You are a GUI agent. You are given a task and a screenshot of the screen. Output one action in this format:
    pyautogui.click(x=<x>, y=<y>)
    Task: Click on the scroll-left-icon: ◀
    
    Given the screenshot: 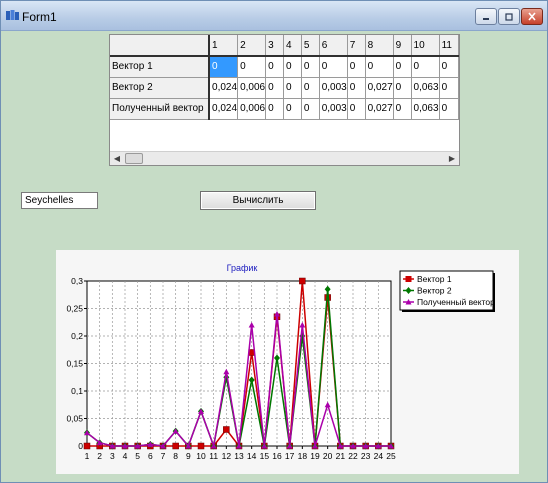 What is the action you would take?
    pyautogui.click(x=117, y=158)
    